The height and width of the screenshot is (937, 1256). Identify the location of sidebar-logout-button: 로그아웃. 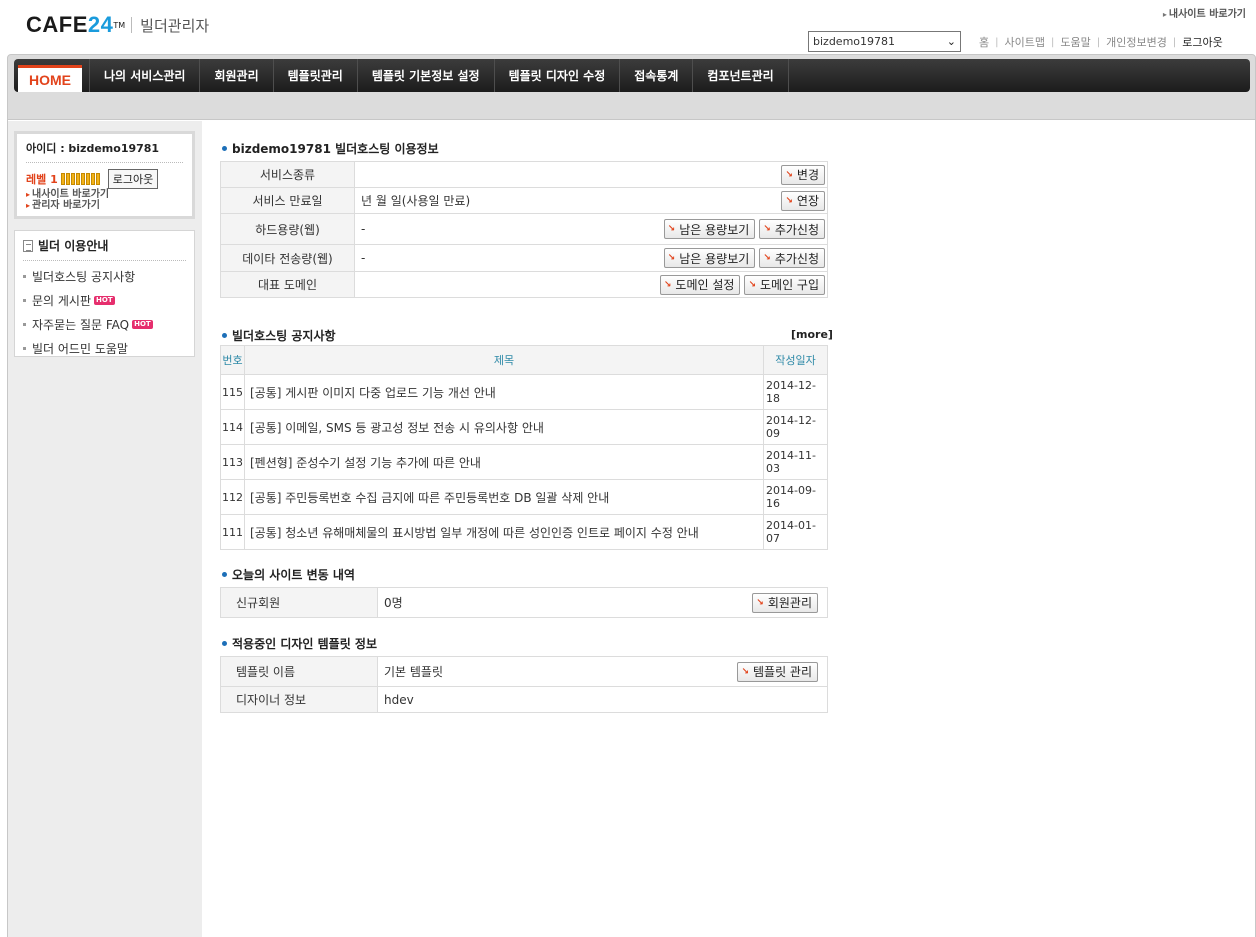
(133, 179).